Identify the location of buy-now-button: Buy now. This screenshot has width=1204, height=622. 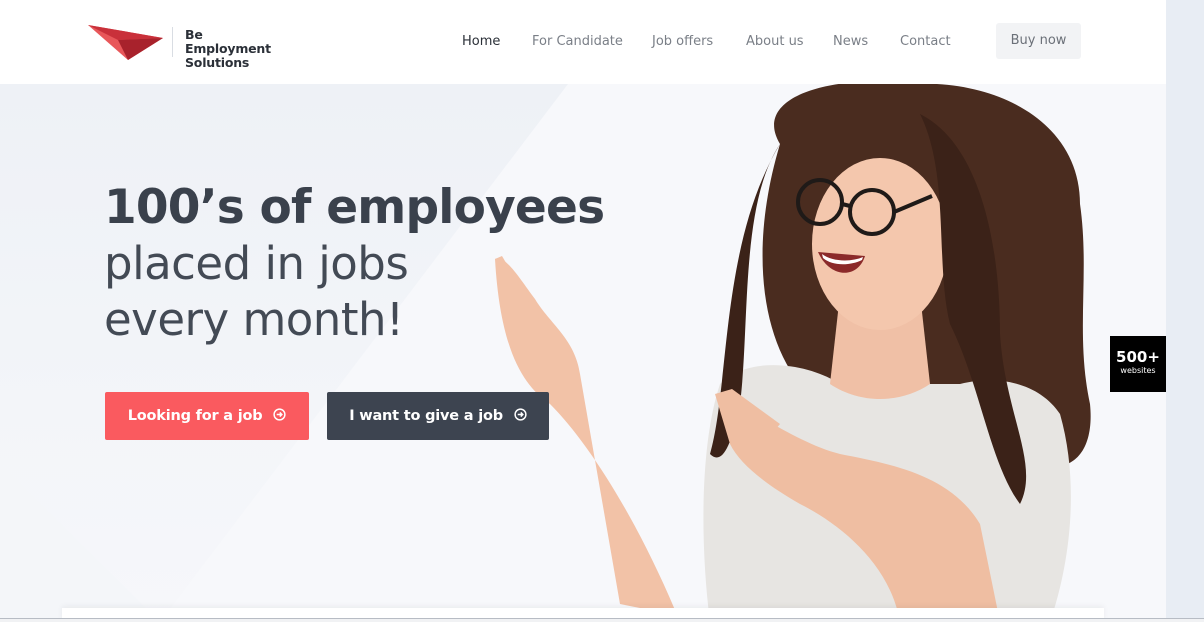
(1038, 41).